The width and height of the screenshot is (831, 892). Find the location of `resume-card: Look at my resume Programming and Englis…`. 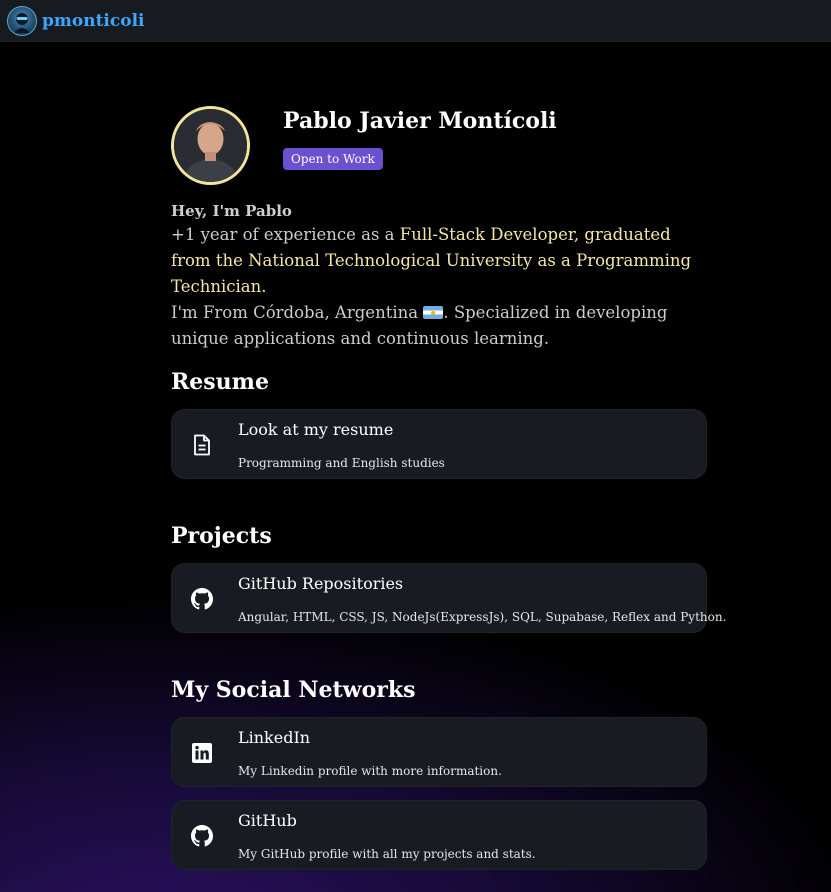

resume-card: Look at my resume Programming and Englis… is located at coordinates (439, 444).